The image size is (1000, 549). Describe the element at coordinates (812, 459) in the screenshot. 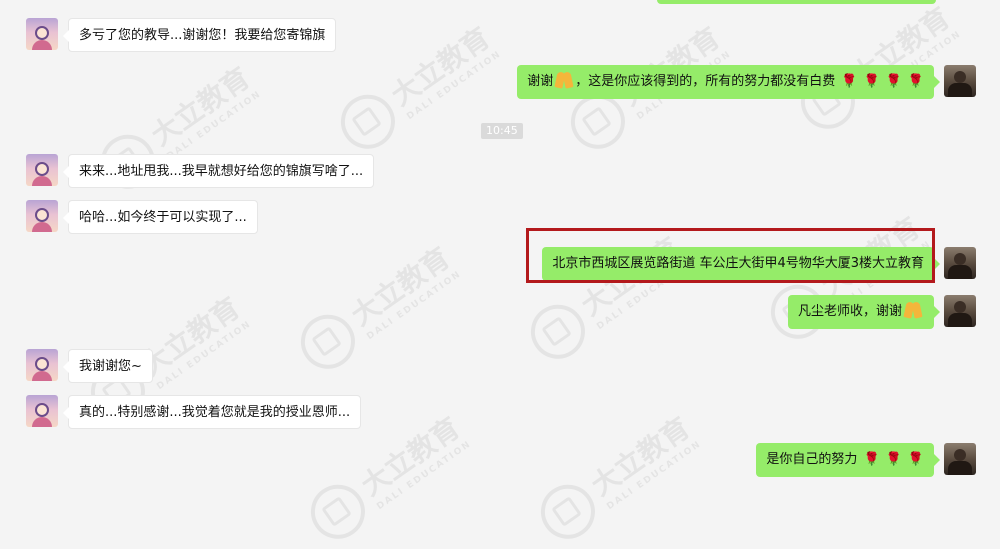

I see `message-text: 是你自己的努力` at that location.